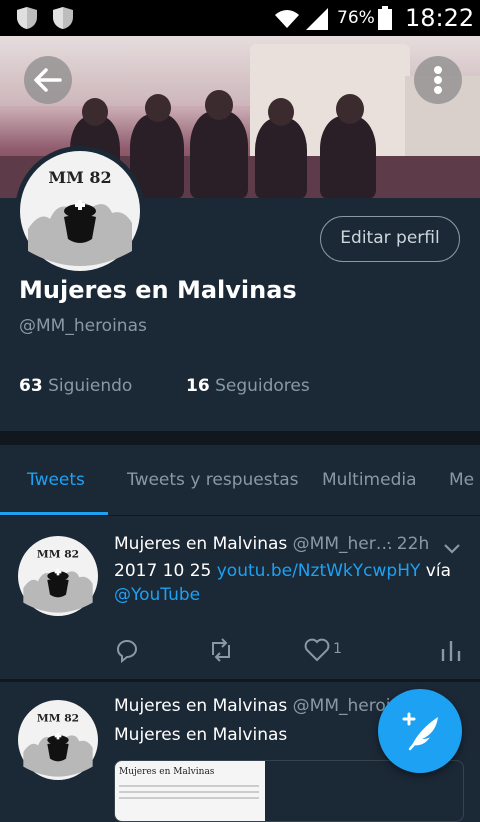 Image resolution: width=480 pixels, height=822 pixels. I want to click on tweet-mention: @YouTube, so click(157, 595).